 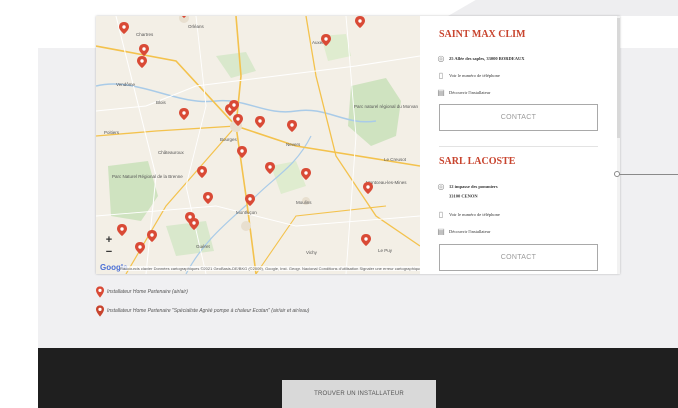 What do you see at coordinates (112, 132) in the screenshot?
I see `place-label: Poitiers` at bounding box center [112, 132].